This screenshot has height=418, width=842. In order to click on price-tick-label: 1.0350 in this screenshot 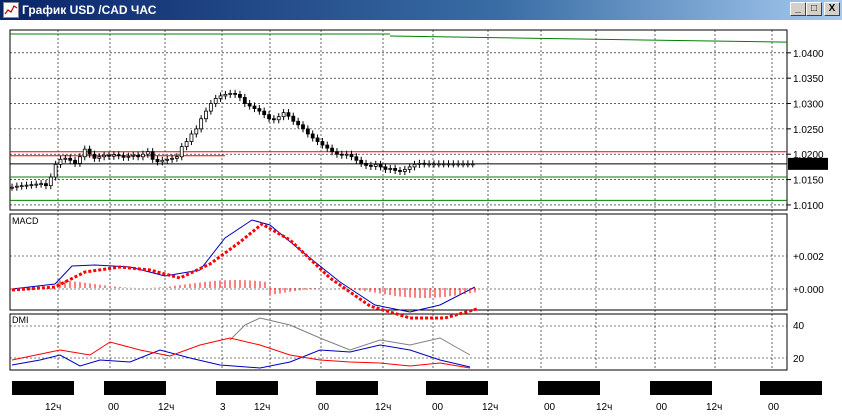, I will do `click(808, 79)`.